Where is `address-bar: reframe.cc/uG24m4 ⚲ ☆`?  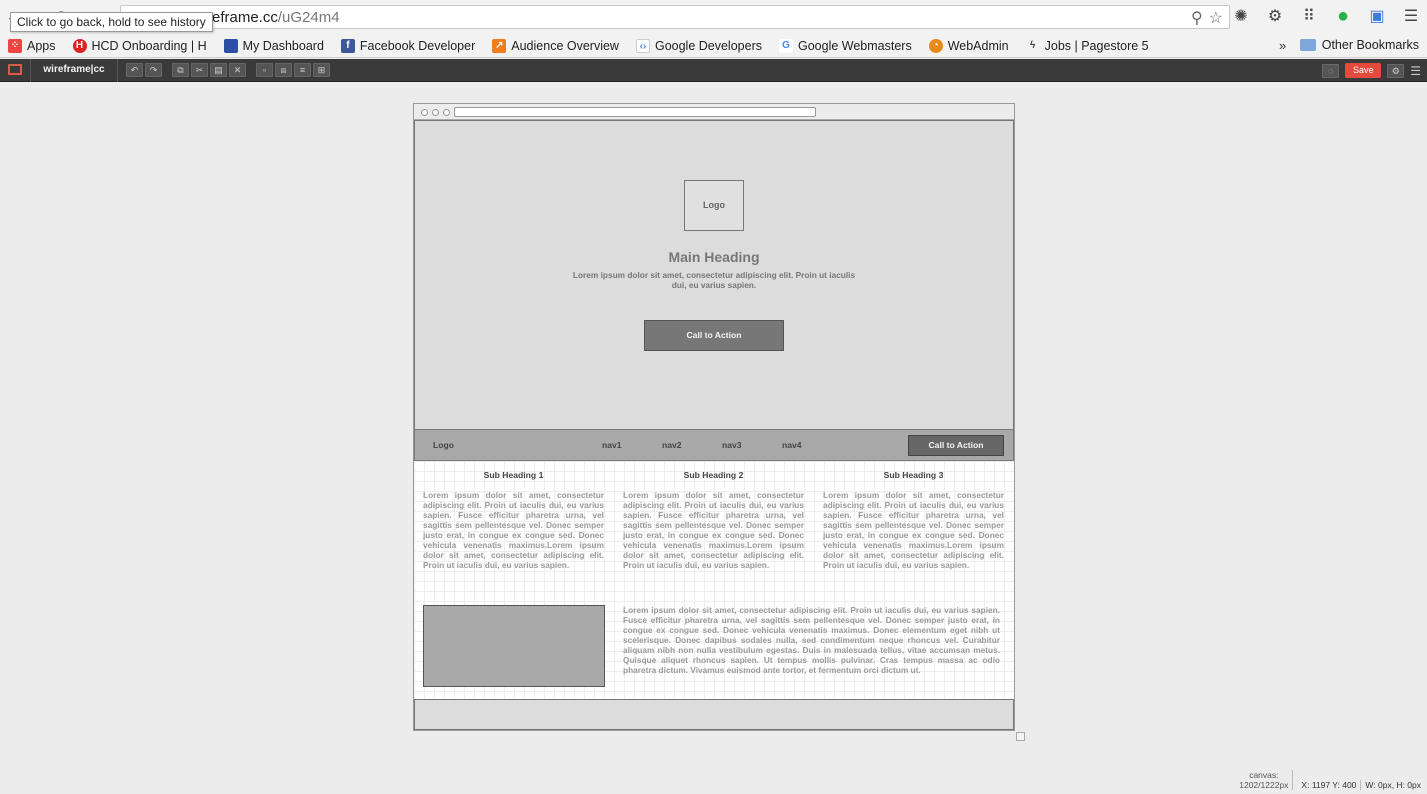
address-bar: reframe.cc/uG24m4 ⚲ ☆ is located at coordinates (675, 17).